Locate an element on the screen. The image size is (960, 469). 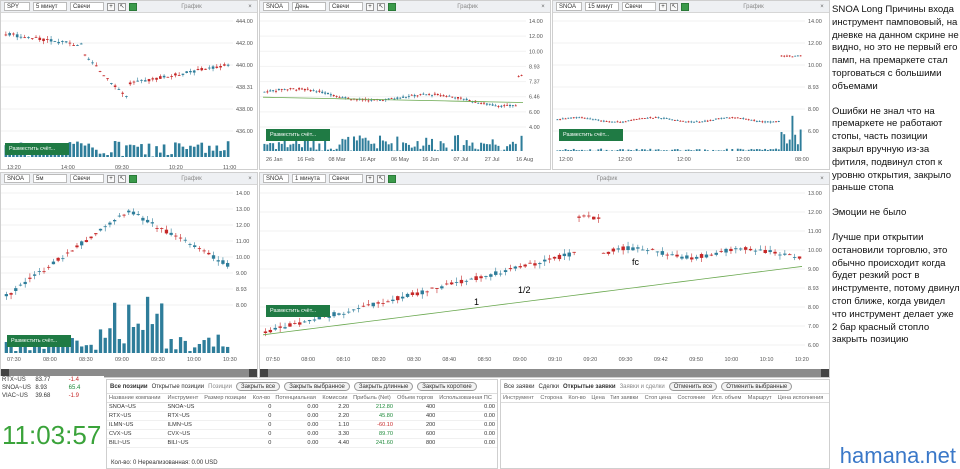
column-header: Потенциальная is located at coordinates (297, 398).